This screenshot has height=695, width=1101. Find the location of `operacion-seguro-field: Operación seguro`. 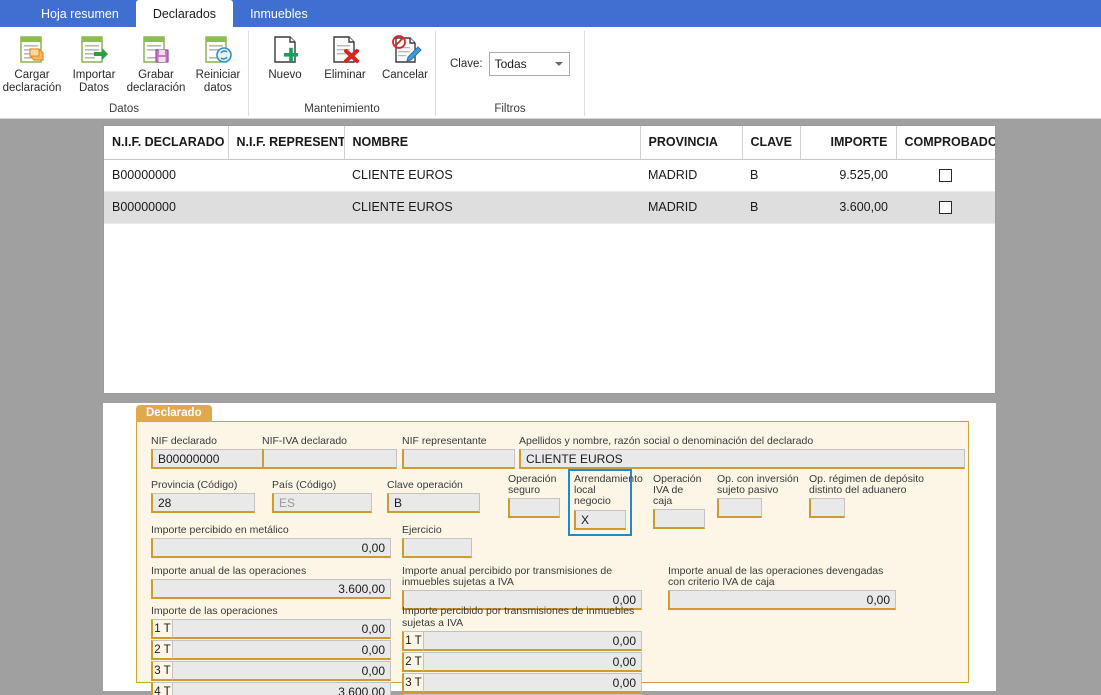

operacion-seguro-field: Operación seguro is located at coordinates (534, 496).